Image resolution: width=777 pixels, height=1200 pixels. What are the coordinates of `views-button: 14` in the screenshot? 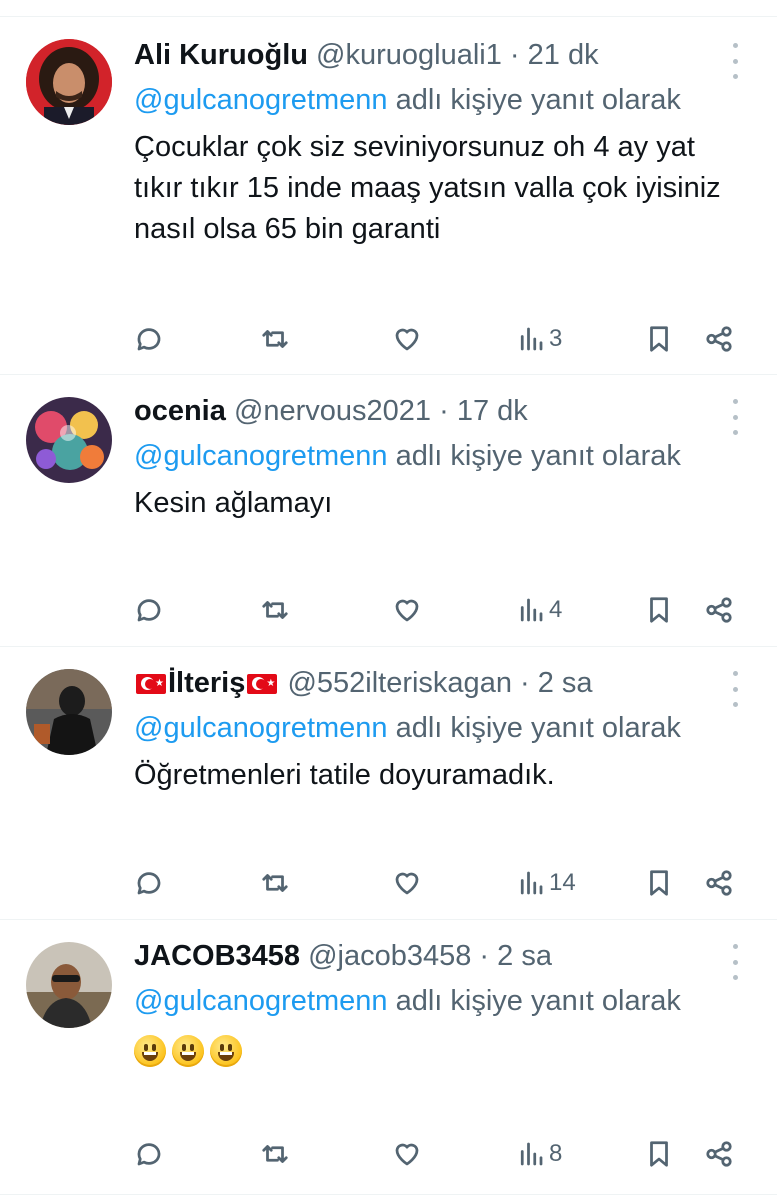 It's located at (546, 883).